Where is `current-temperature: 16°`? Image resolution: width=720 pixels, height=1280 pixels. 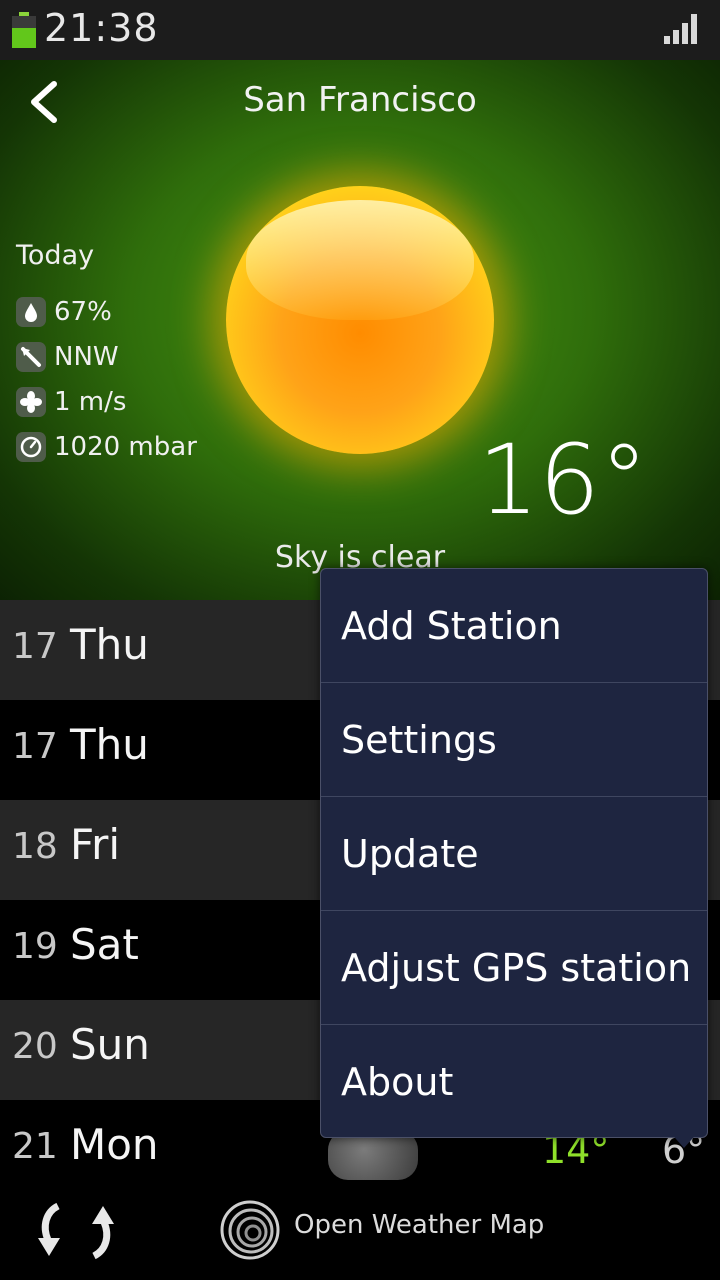 current-temperature: 16° is located at coordinates (562, 480).